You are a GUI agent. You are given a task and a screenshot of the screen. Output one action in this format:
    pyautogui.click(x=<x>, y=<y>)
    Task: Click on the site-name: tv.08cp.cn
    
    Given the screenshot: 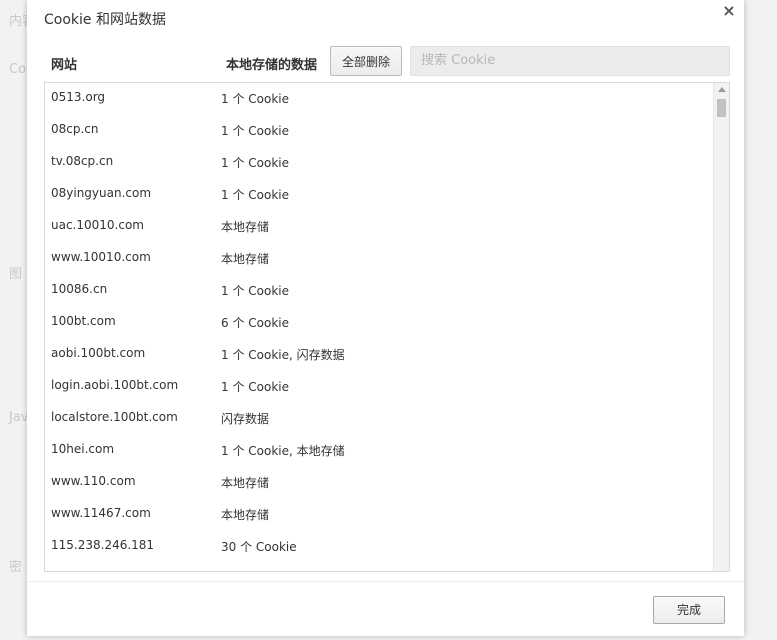 What is the action you would take?
    pyautogui.click(x=82, y=161)
    